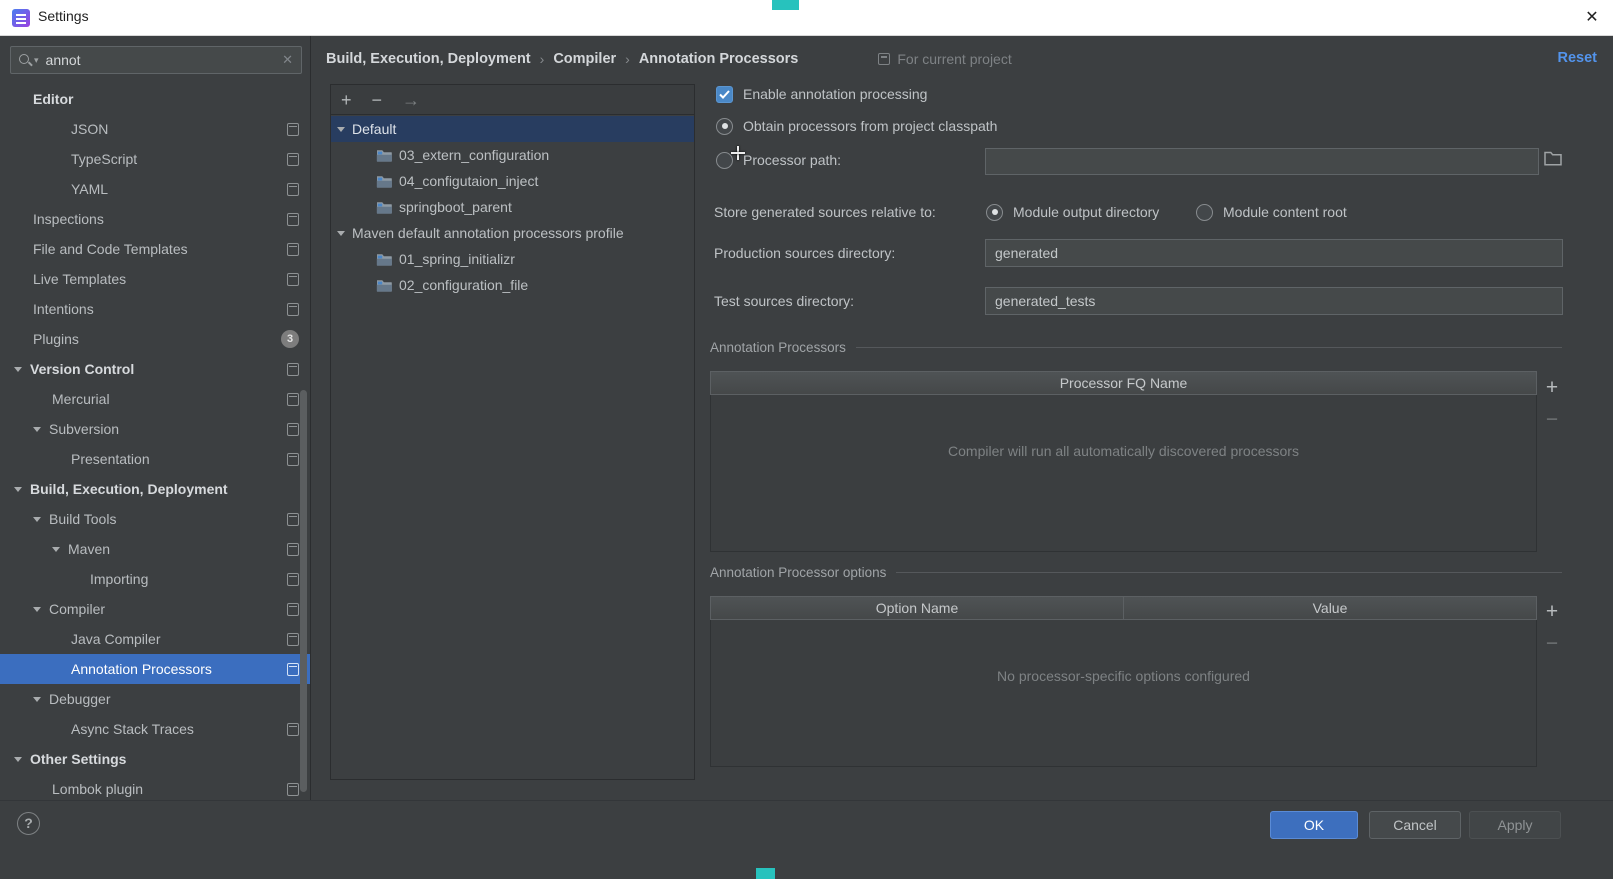  I want to click on profile-item-03-extern-configuration: 03_extern_configuration, so click(512, 155).